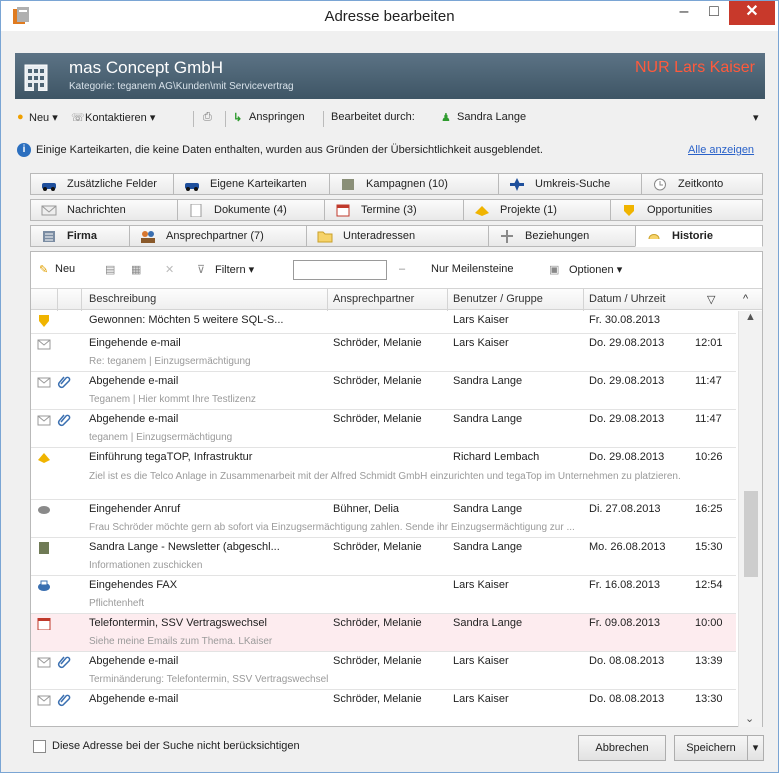 Image resolution: width=779 pixels, height=773 pixels. What do you see at coordinates (64, 382) in the screenshot?
I see `attachment-icon` at bounding box center [64, 382].